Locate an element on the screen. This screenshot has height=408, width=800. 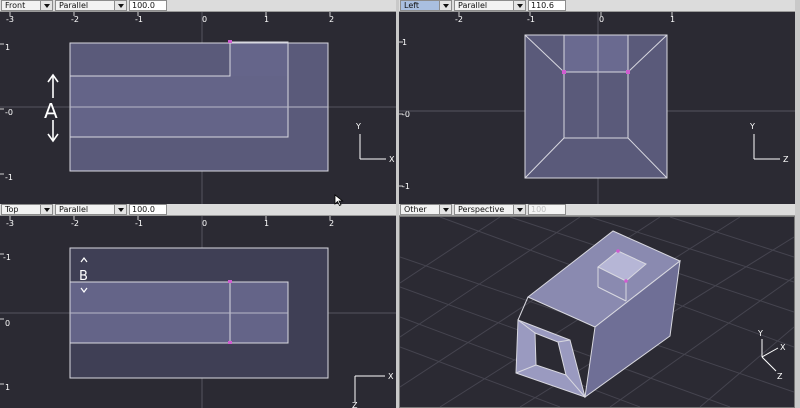
view-select: Front is located at coordinates (27, 5).